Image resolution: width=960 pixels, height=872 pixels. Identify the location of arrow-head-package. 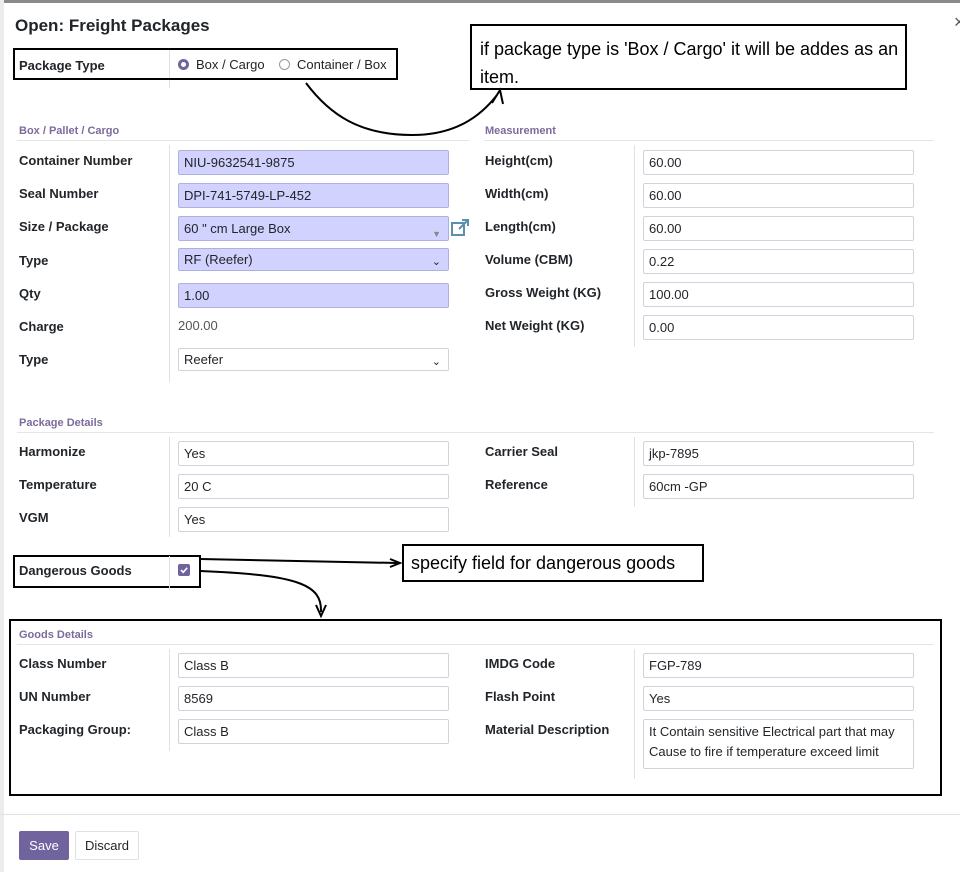
(497, 96).